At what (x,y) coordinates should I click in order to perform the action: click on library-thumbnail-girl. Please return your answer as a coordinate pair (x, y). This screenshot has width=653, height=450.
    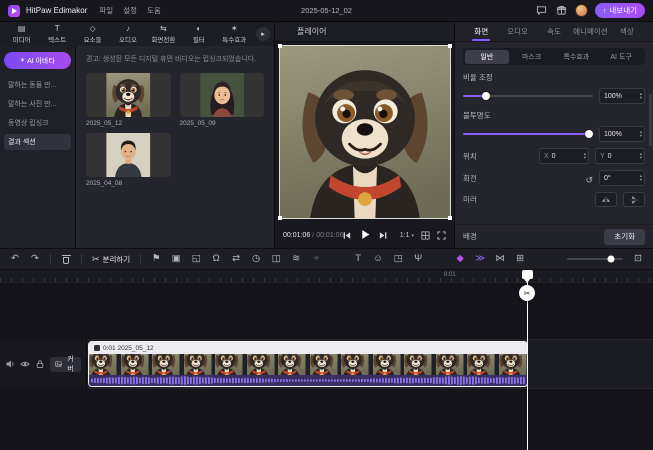
    Looking at the image, I should click on (221, 95).